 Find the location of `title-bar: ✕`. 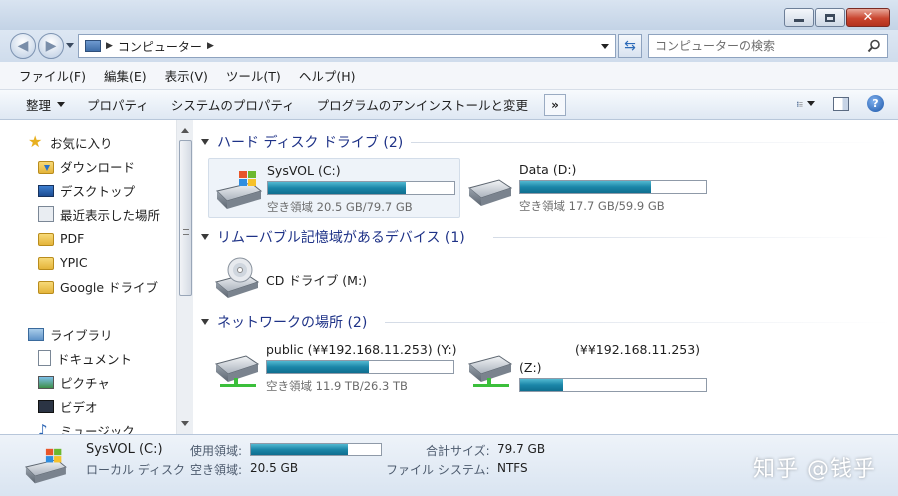

title-bar: ✕ is located at coordinates (449, 15).